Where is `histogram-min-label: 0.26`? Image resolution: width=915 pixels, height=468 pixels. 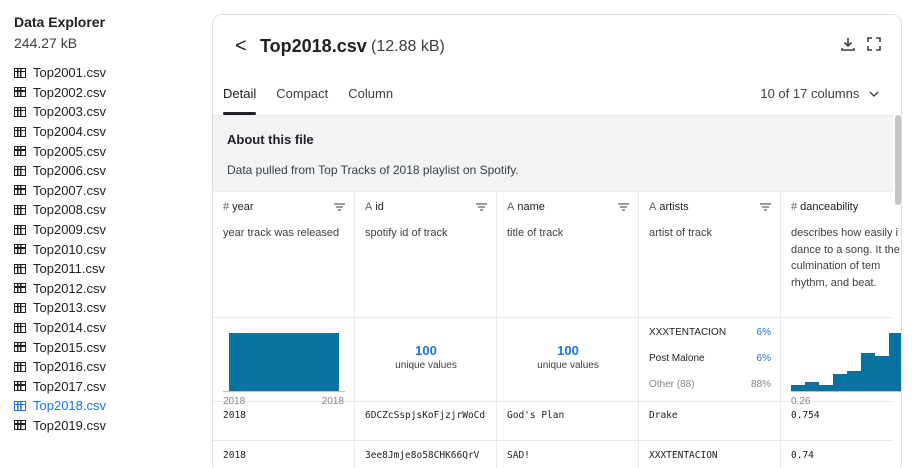
histogram-min-label: 0.26 is located at coordinates (801, 401).